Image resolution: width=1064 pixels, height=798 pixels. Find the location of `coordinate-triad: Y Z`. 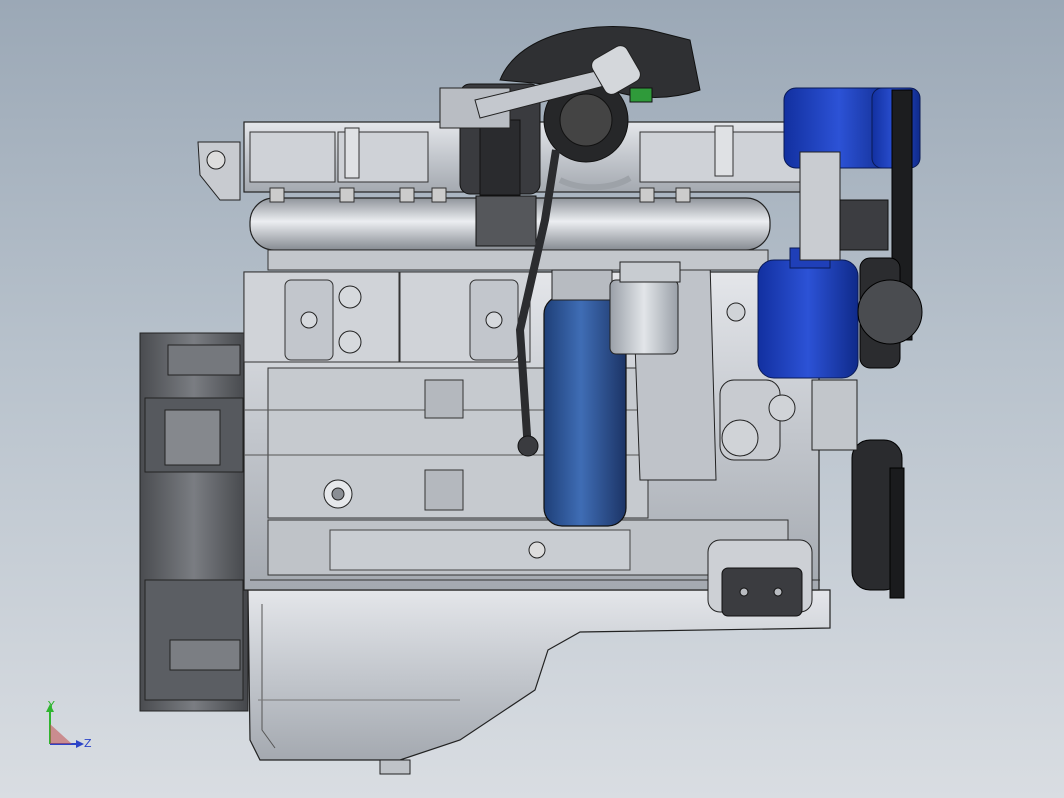

coordinate-triad: Y Z is located at coordinates (69, 724).